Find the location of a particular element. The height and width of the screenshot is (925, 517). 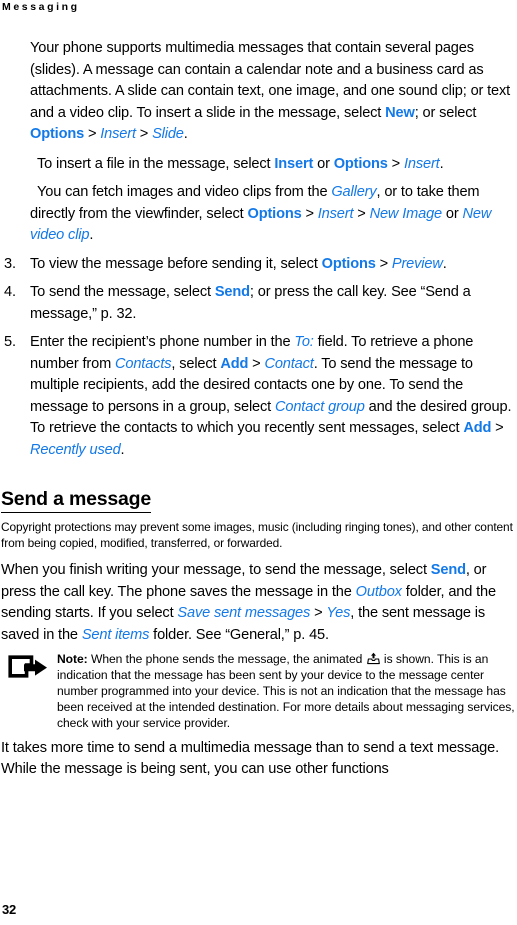

intro-p2-text-a: To insert a file in the message, select is located at coordinates (156, 163).